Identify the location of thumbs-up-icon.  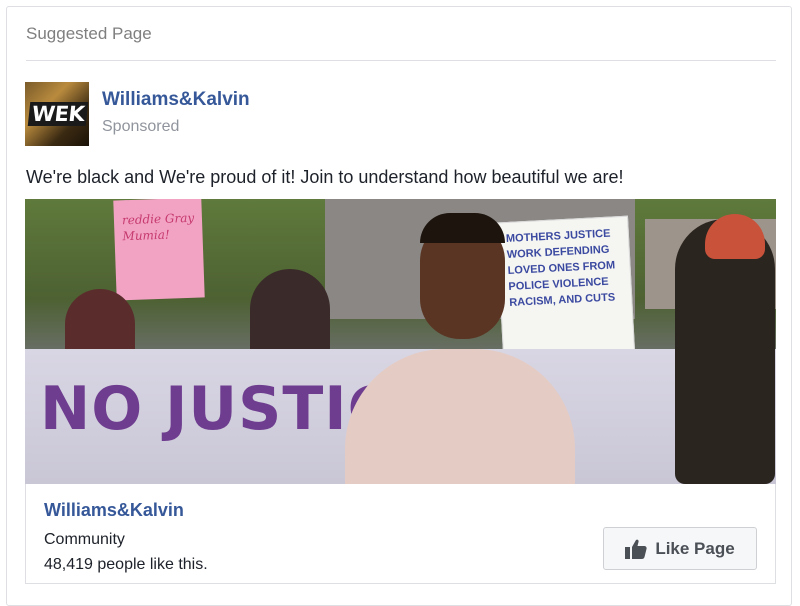
(636, 549).